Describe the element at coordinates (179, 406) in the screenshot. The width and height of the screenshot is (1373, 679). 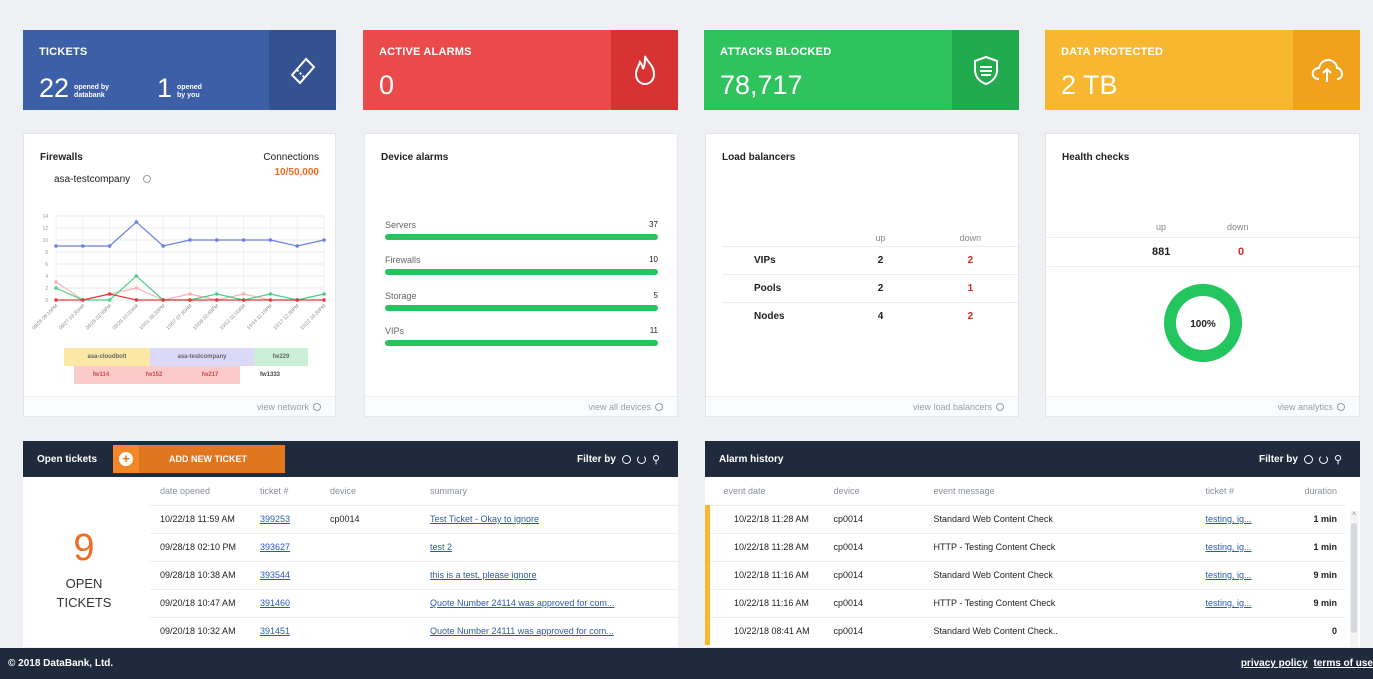
I see `view-network-link: view network` at that location.